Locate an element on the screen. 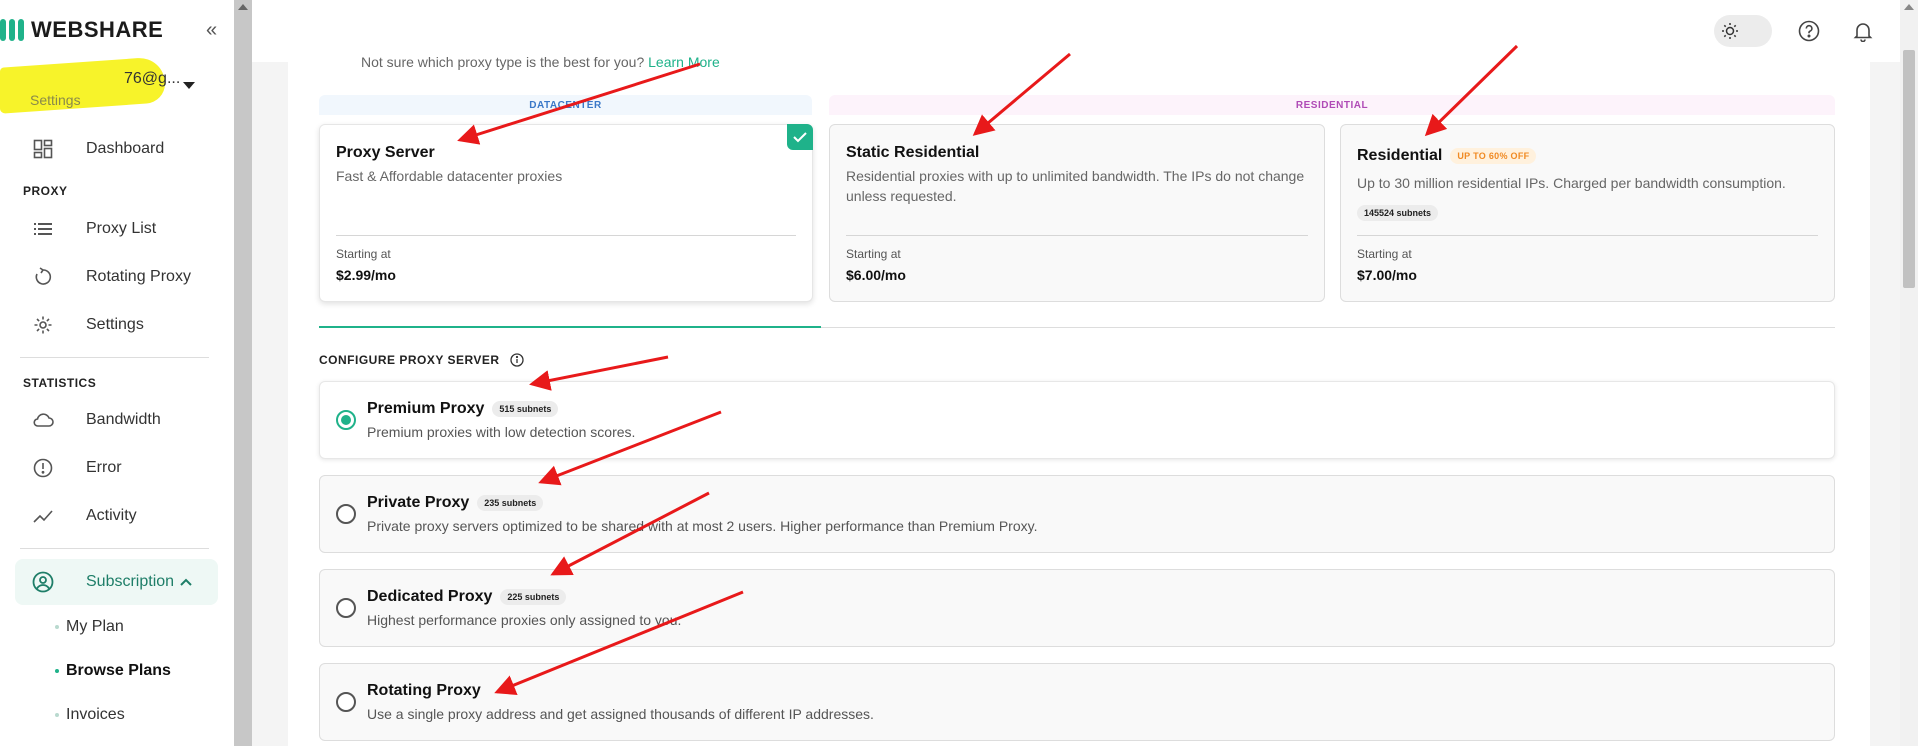  collapse-sidebar-icon: « is located at coordinates (211, 30).